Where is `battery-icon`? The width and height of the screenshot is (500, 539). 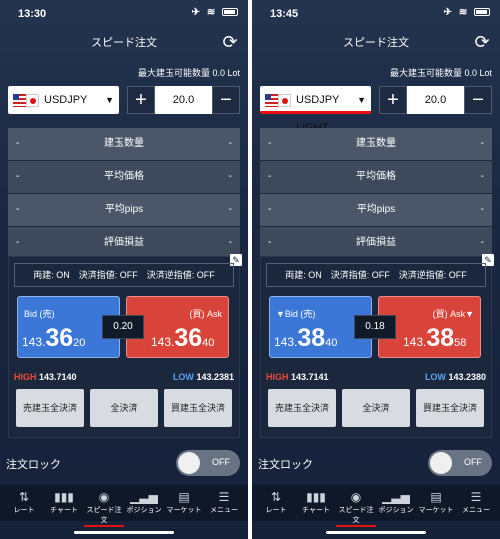 battery-icon is located at coordinates (482, 12).